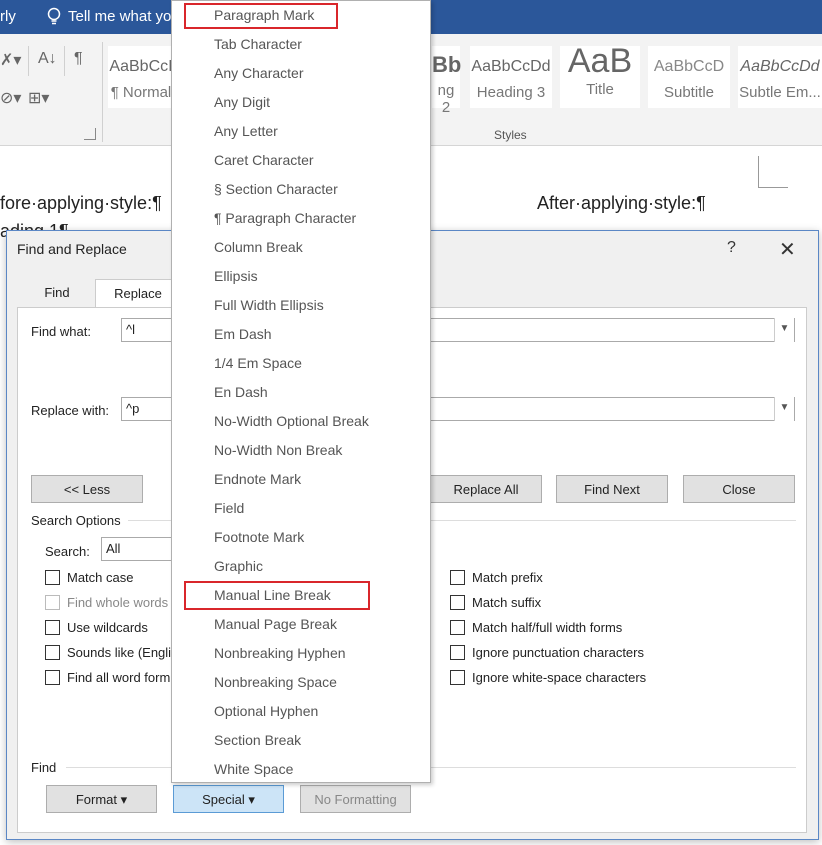  Describe the element at coordinates (246, 131) in the screenshot. I see `menu-item-any-letter: Any Letter` at that location.